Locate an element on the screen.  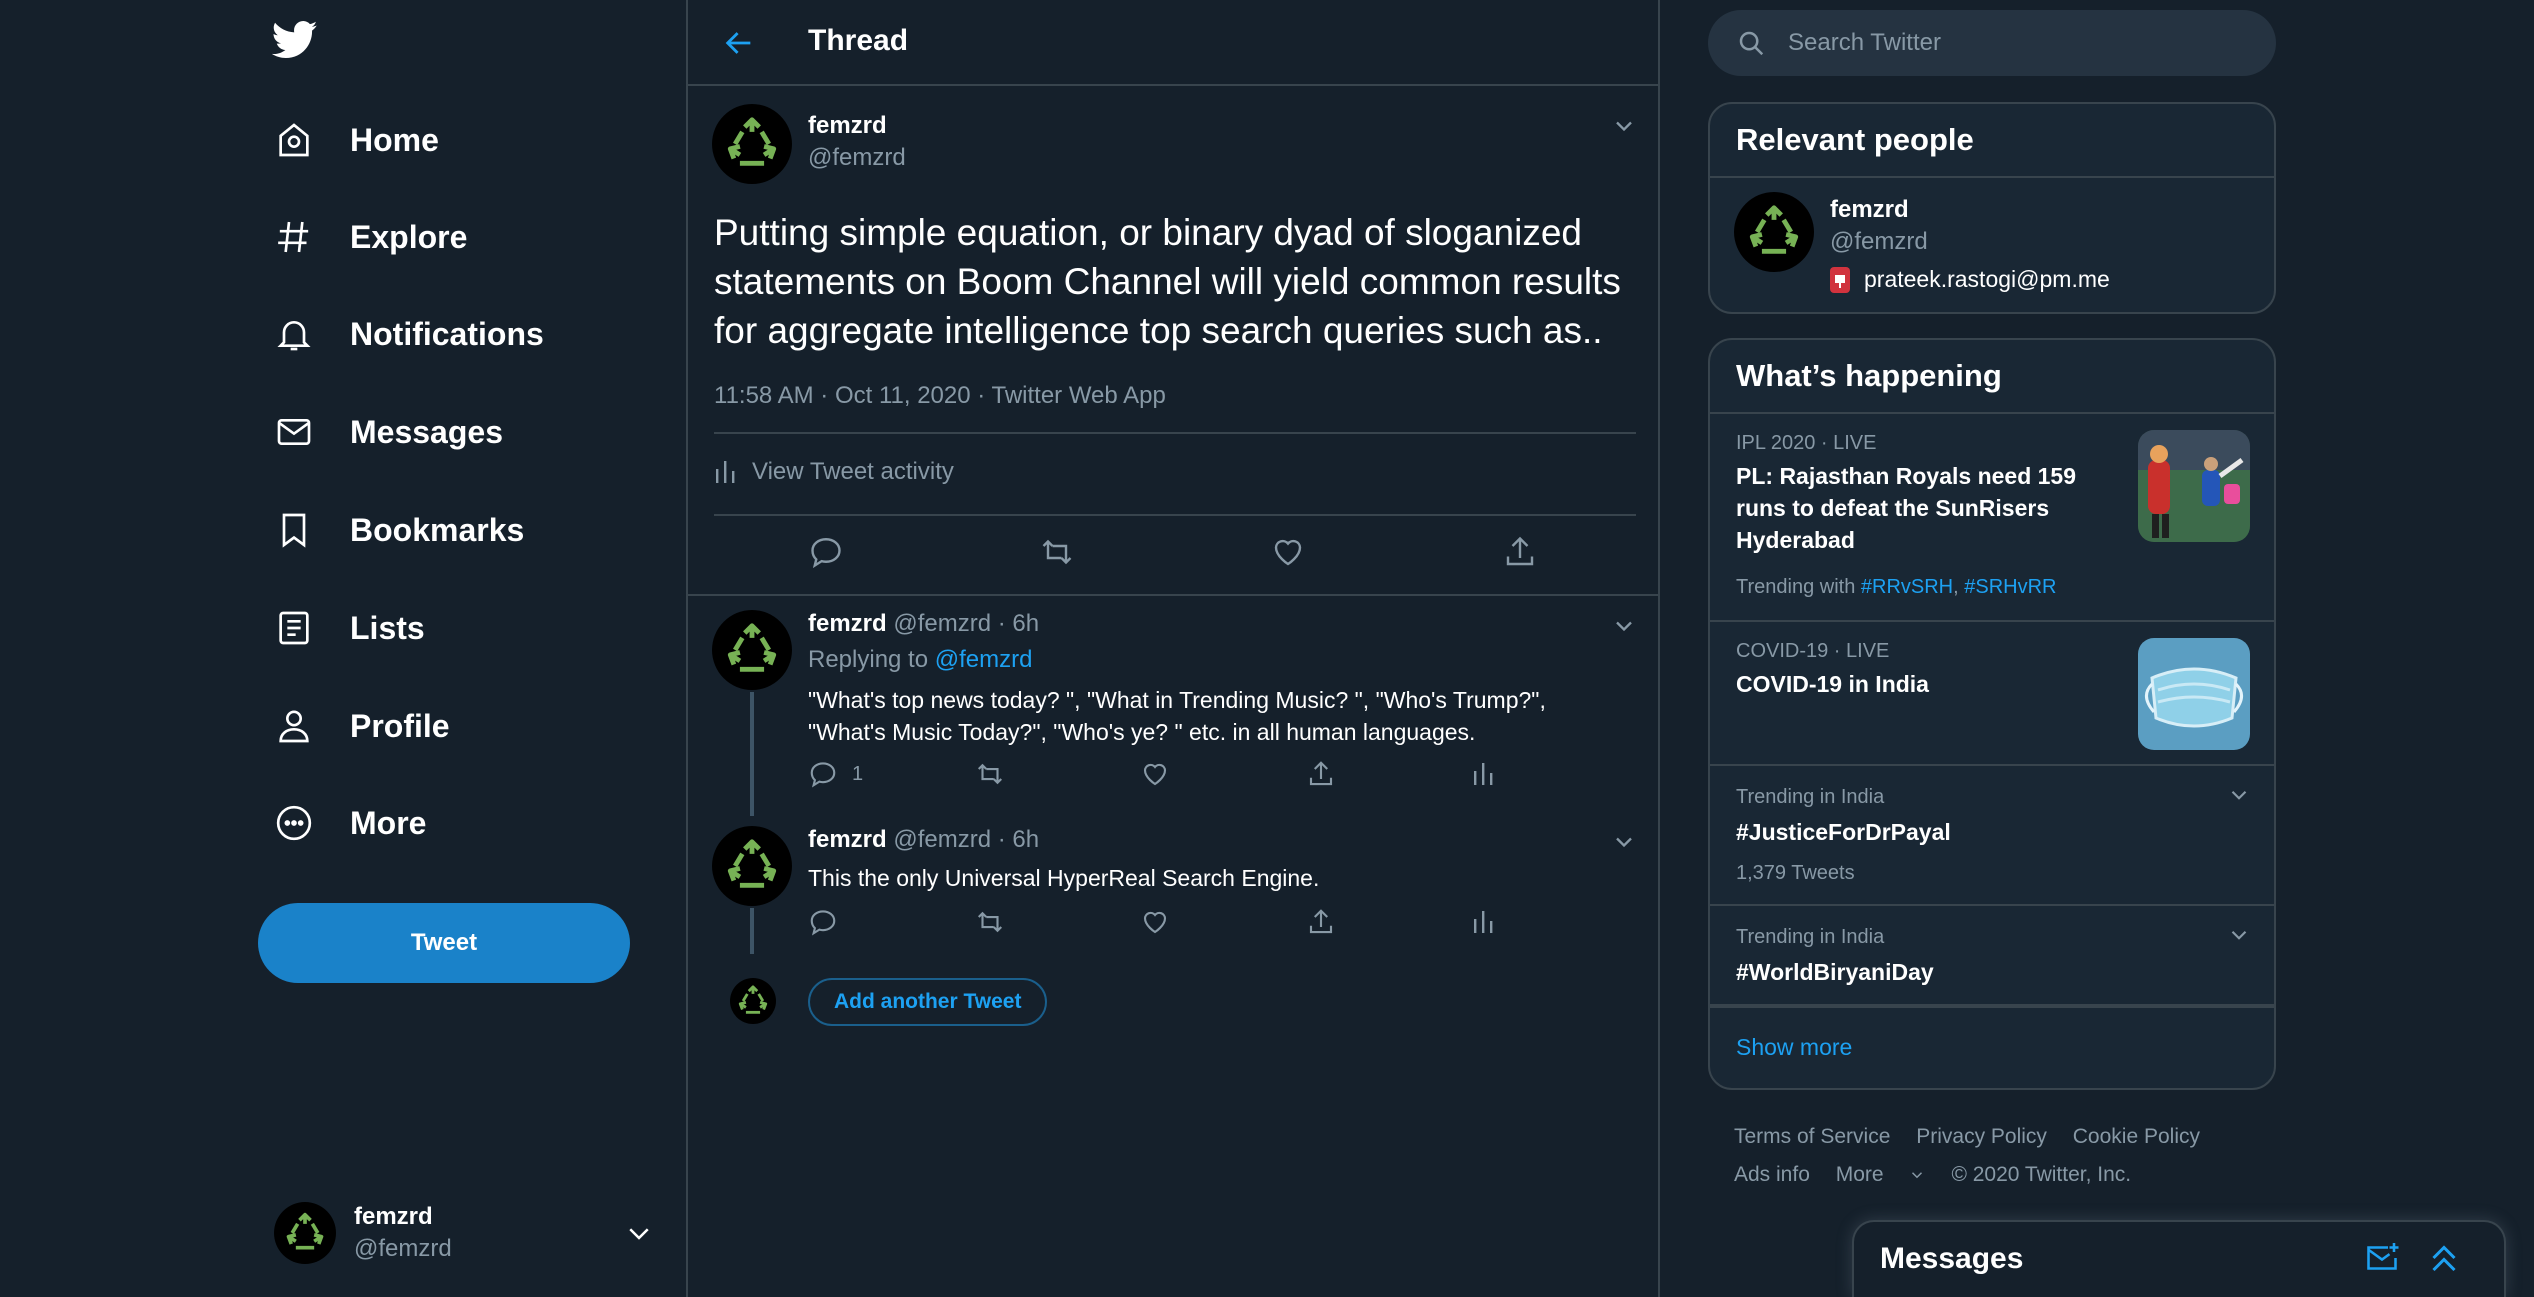
reply-button: 1 is located at coordinates (835, 774).